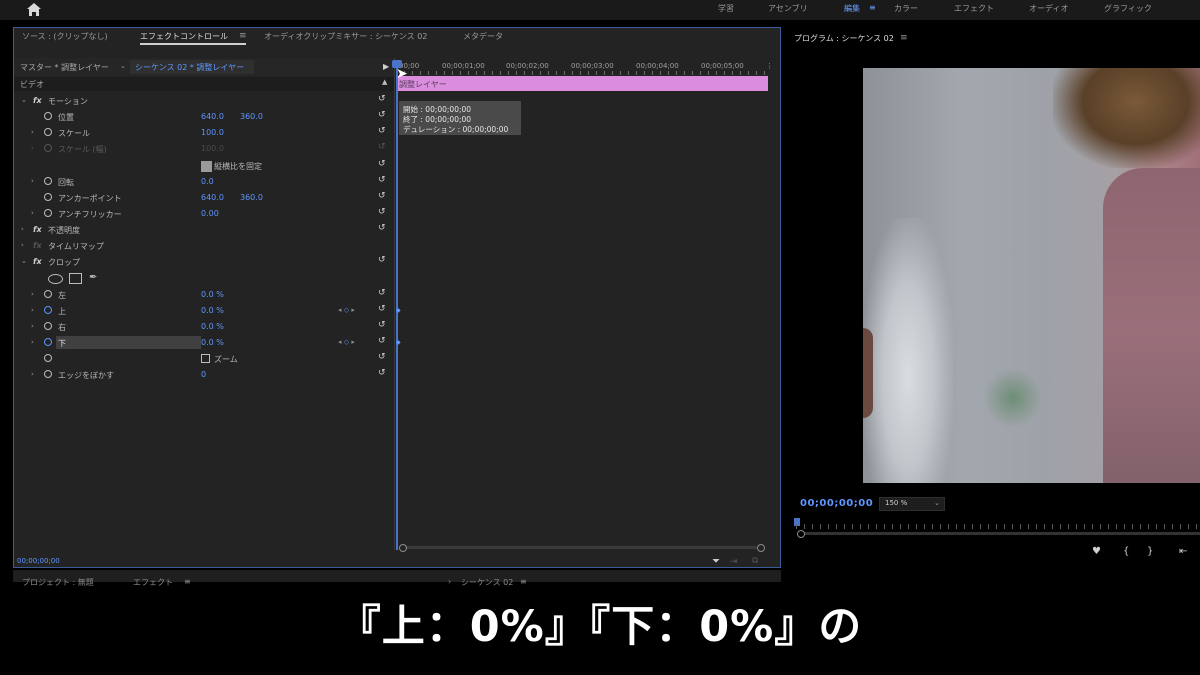  Describe the element at coordinates (184, 36) in the screenshot. I see `tab-effect-controls: エフェクトコントロール` at that location.